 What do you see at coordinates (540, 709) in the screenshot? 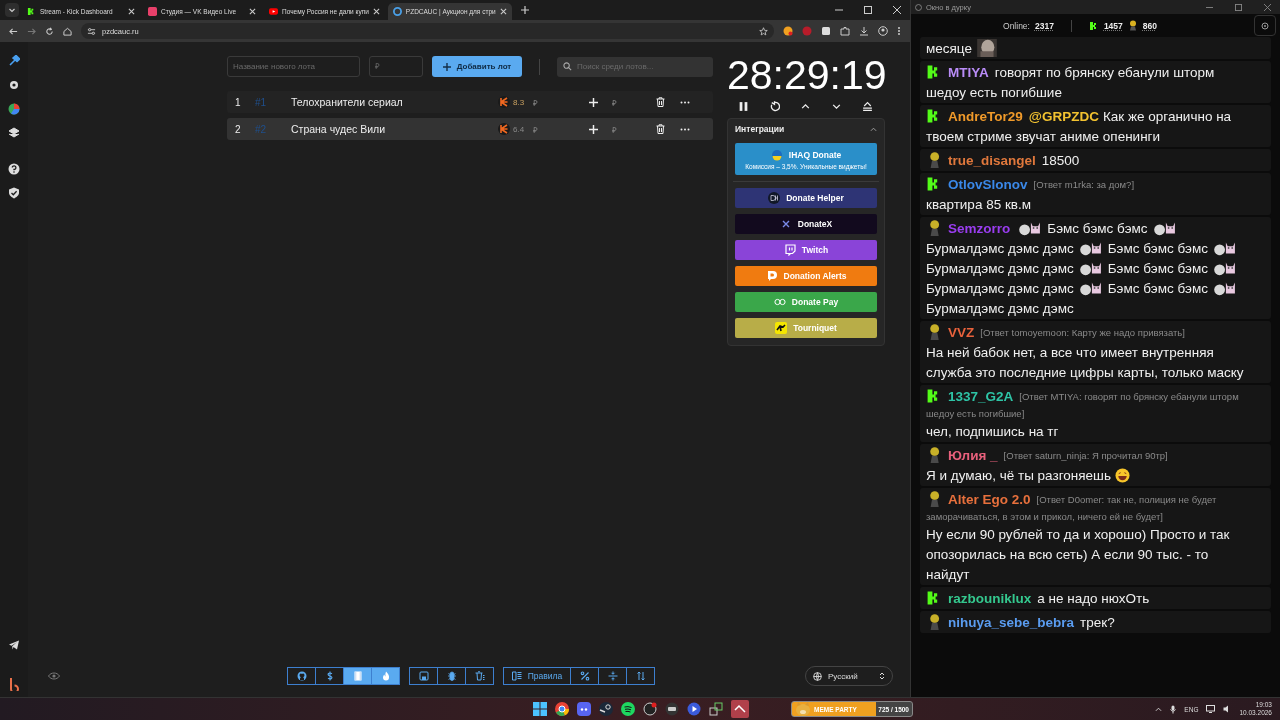
I see `windows-icon` at bounding box center [540, 709].